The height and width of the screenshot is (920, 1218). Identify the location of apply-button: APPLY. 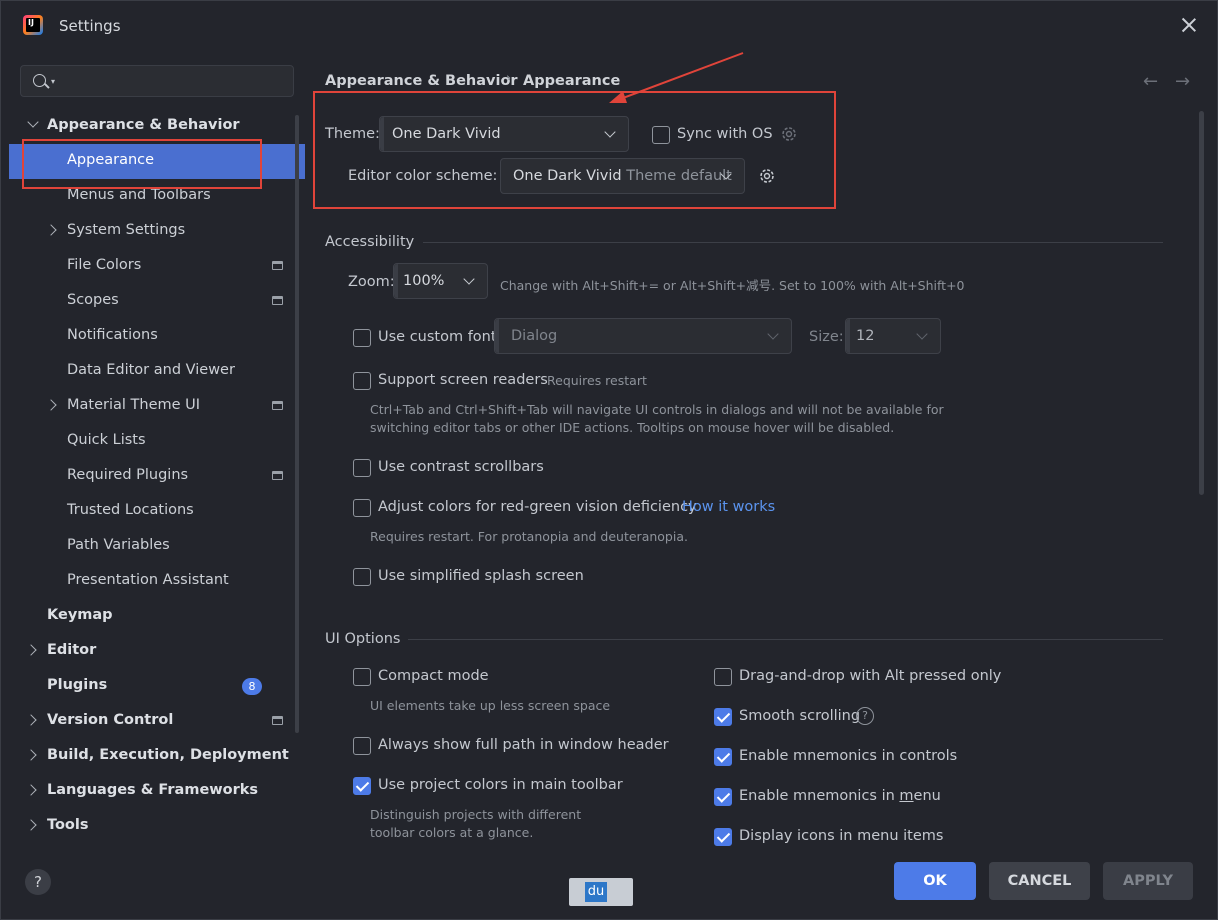
(1148, 881).